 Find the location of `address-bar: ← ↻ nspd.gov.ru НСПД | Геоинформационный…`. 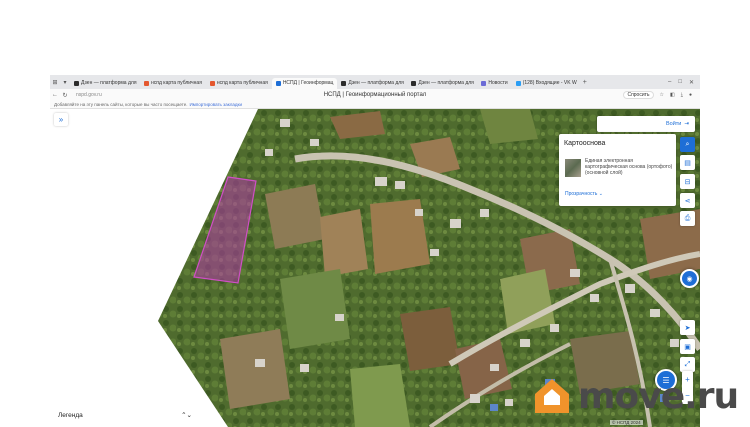

address-bar: ← ↻ nspd.gov.ru НСПД | Геоинформационный… is located at coordinates (375, 95).